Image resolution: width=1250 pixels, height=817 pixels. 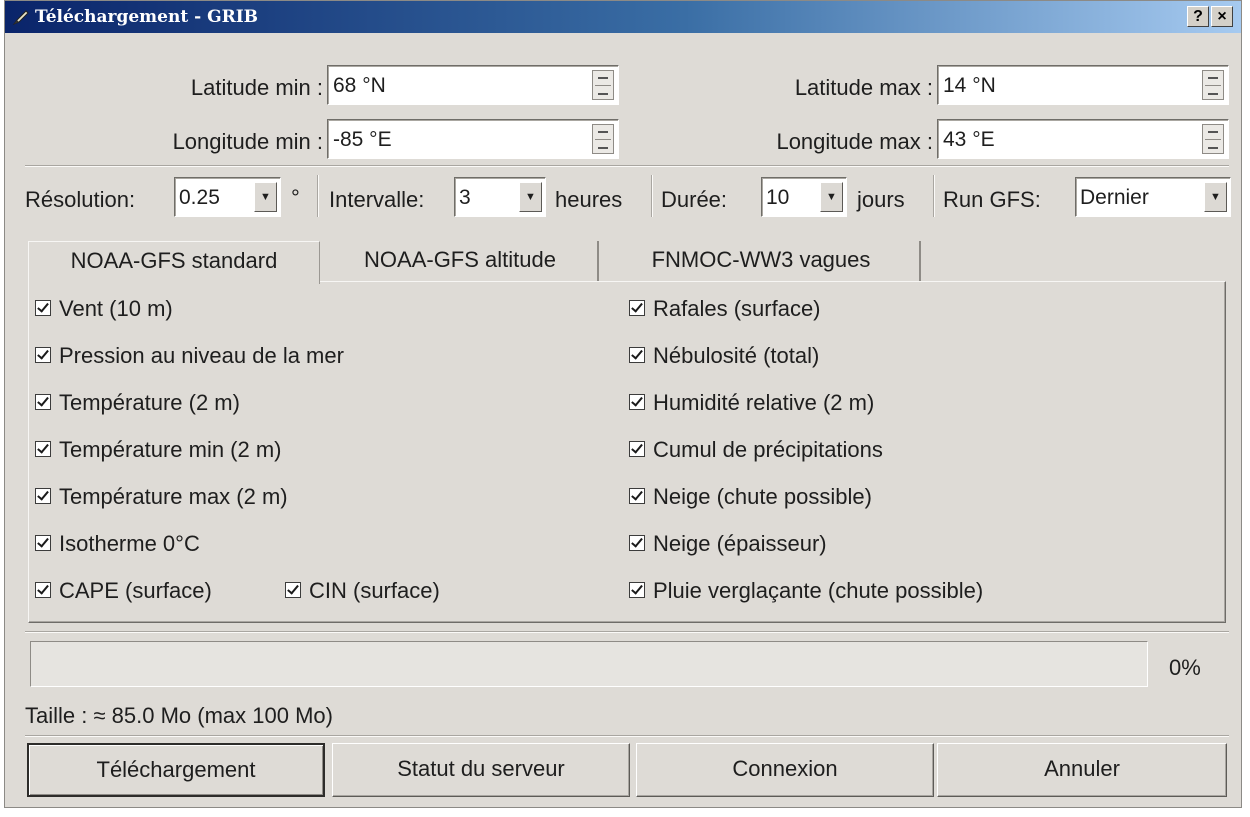 I want to click on checkbox-gusts: Rafales (surface), so click(x=725, y=309).